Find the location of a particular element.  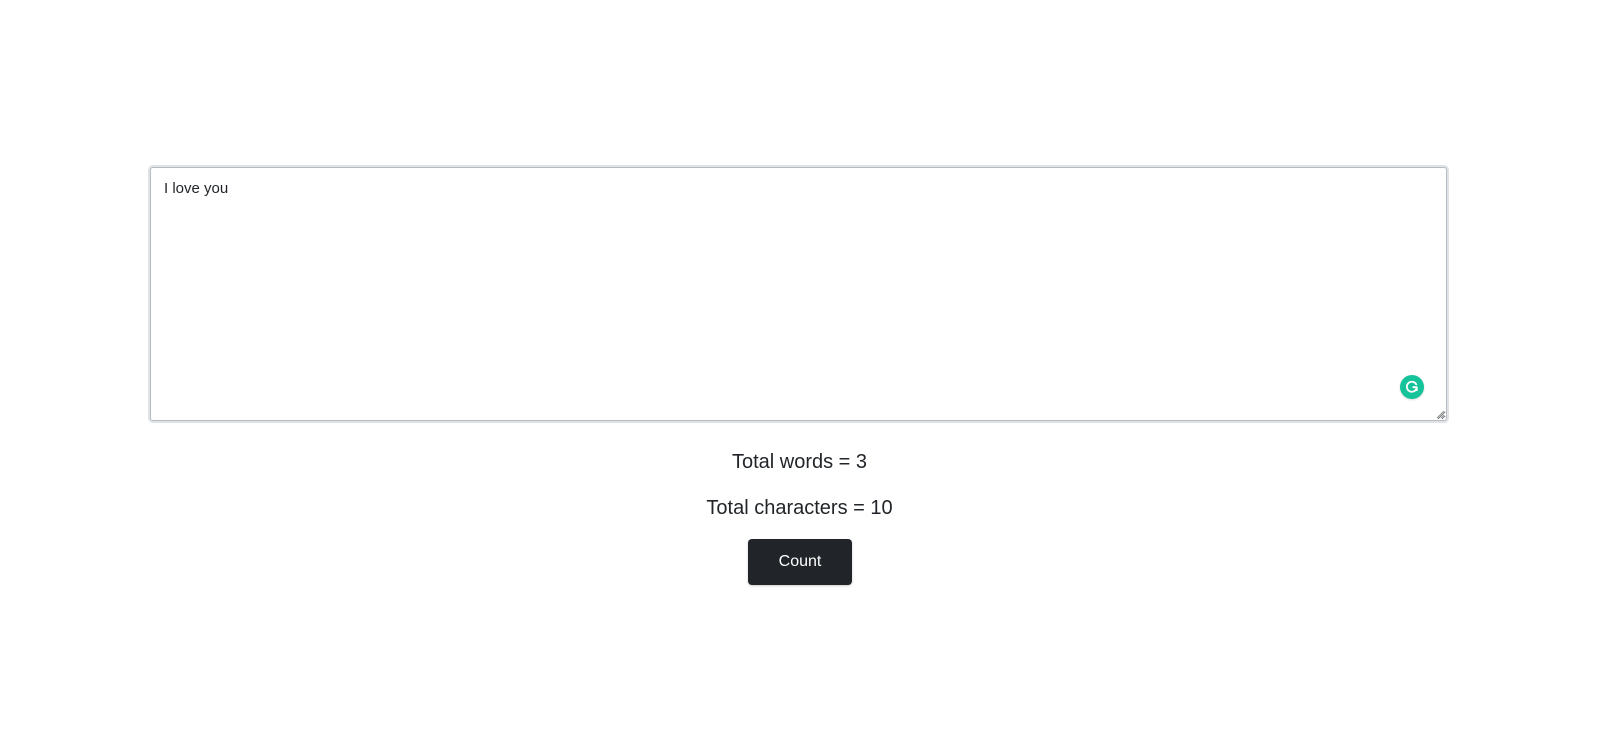

count-button: Count is located at coordinates (800, 562).